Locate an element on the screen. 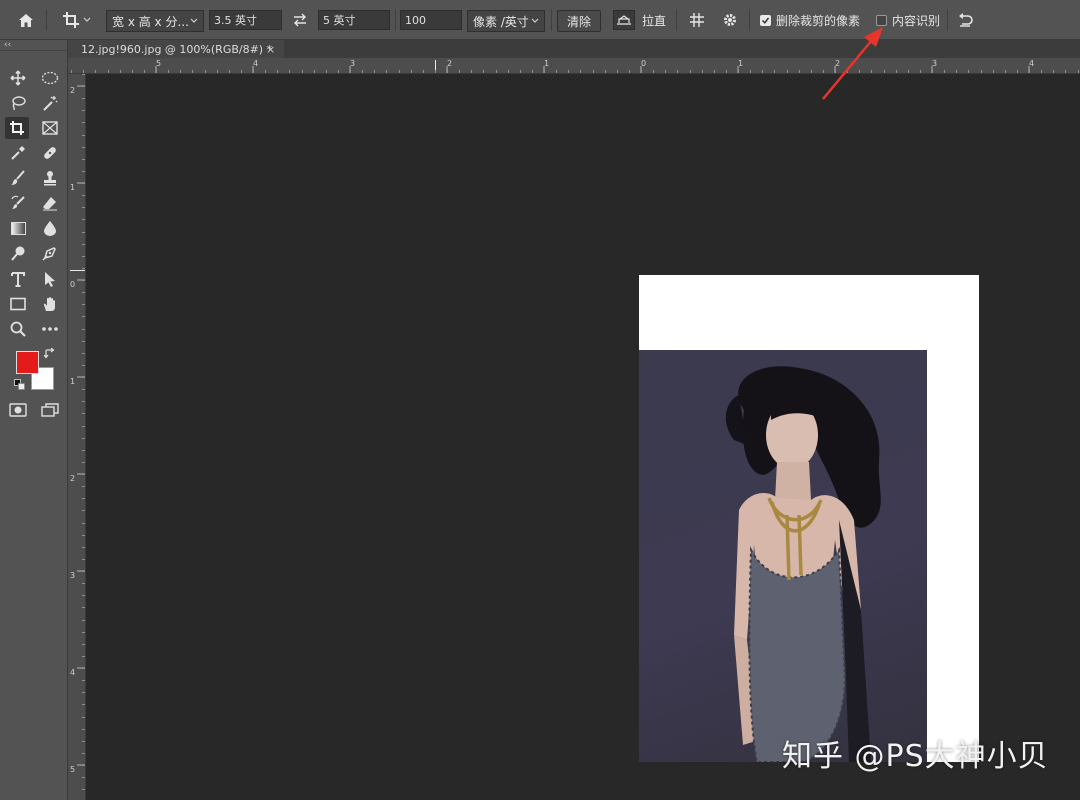 Image resolution: width=1080 pixels, height=800 pixels. pen-tool-icon is located at coordinates (50, 253).